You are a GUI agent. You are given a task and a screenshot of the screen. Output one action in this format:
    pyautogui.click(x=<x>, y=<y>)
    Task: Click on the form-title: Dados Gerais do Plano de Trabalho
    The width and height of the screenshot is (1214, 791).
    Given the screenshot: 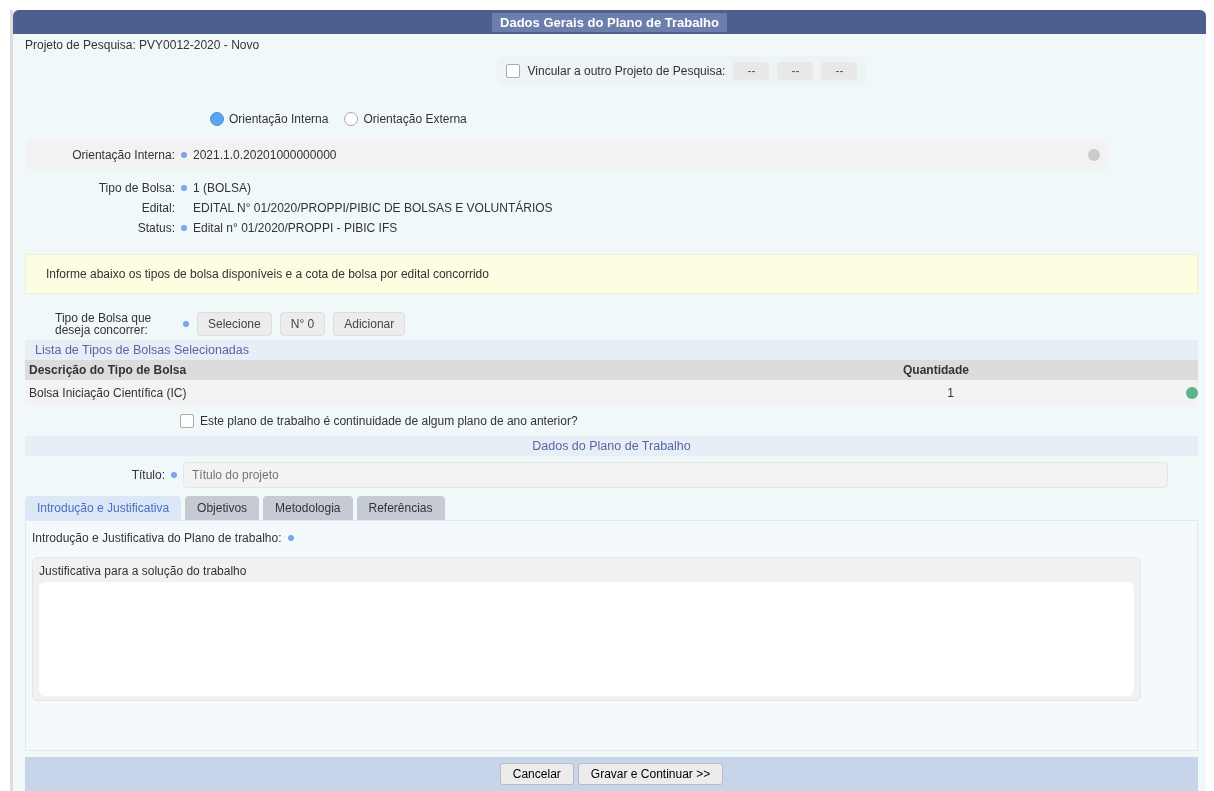 What is the action you would take?
    pyautogui.click(x=609, y=22)
    